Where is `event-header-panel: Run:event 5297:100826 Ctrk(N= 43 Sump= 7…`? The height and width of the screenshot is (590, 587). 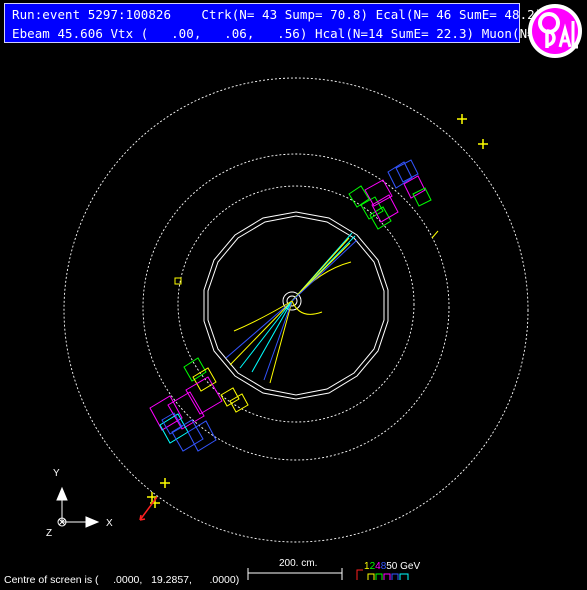
event-header-panel: Run:event 5297:100826 Ctrk(N= 43 Sump= 7… is located at coordinates (280, 23).